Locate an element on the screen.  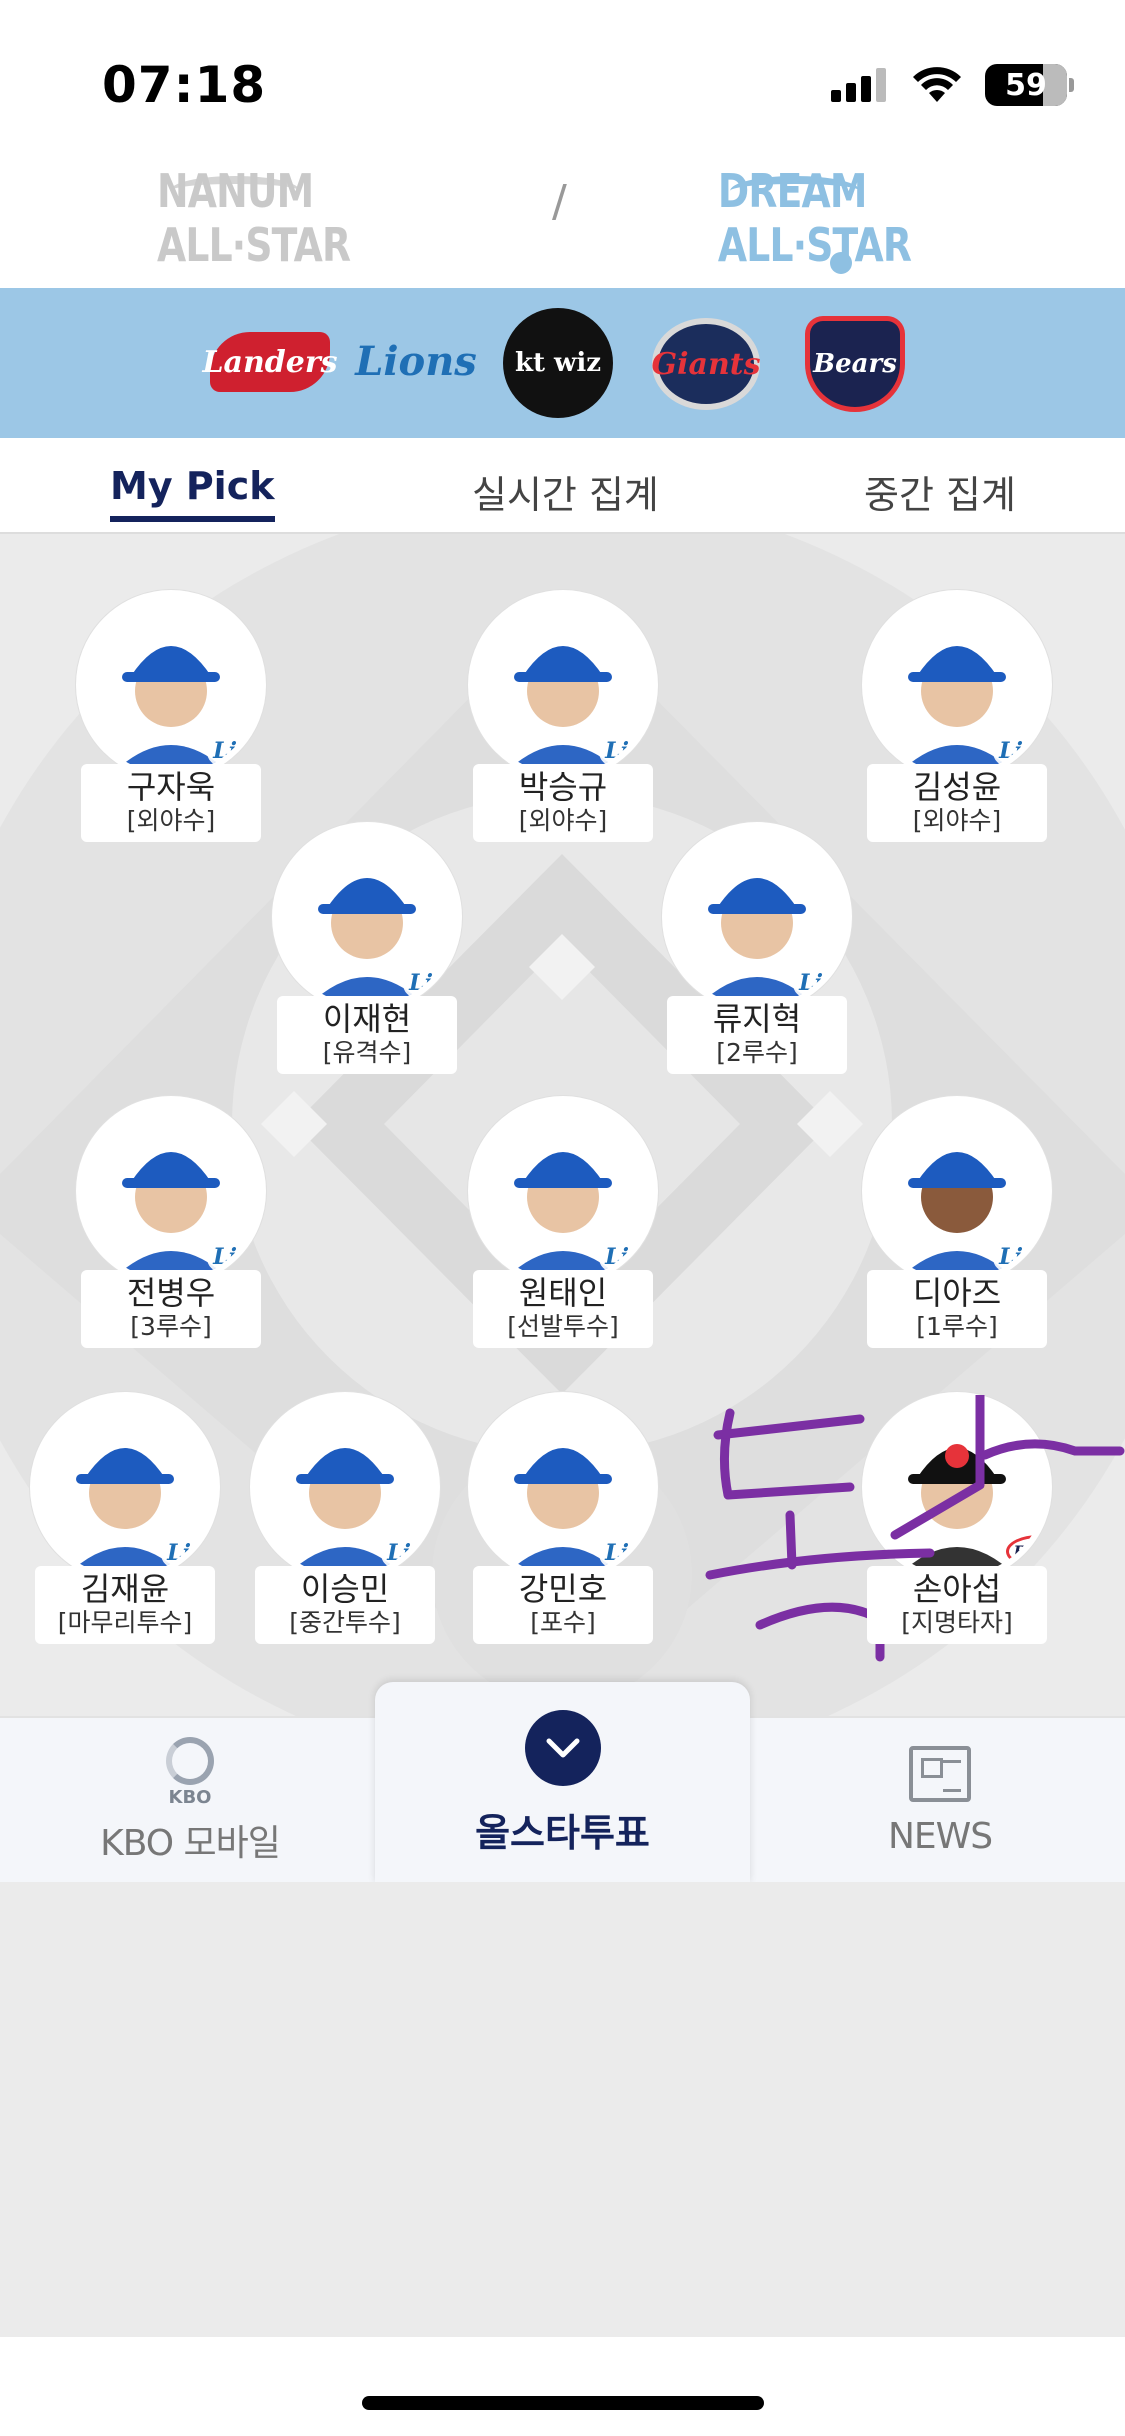
player-name: 이재현 is located at coordinates (367, 1019).